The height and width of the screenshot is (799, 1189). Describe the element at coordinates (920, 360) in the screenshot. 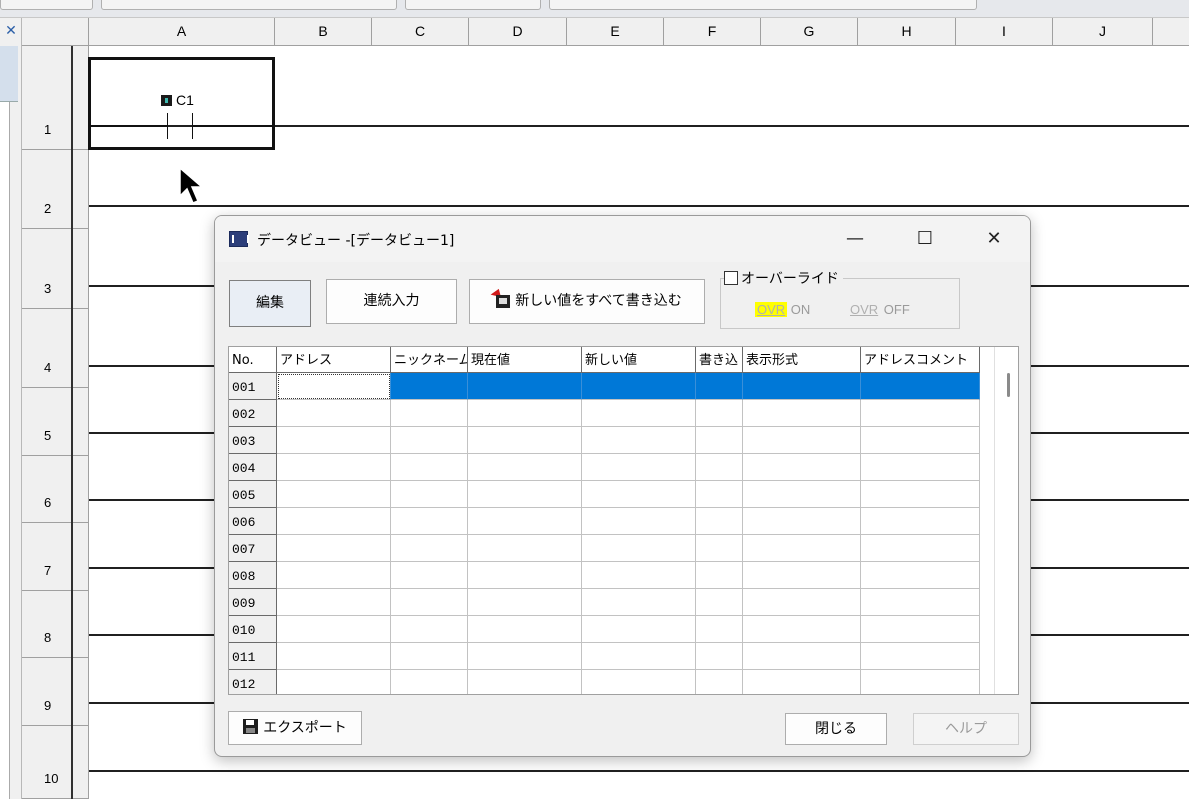

I see `column-header-address-comment: アドレスコメント` at that location.